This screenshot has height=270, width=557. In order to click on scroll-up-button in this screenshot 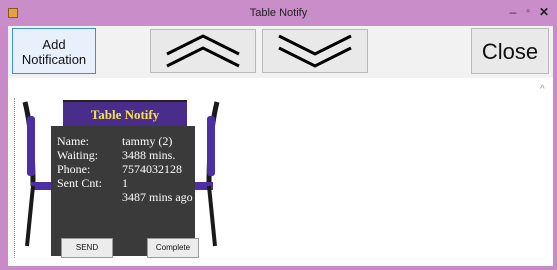, I will do `click(203, 51)`.